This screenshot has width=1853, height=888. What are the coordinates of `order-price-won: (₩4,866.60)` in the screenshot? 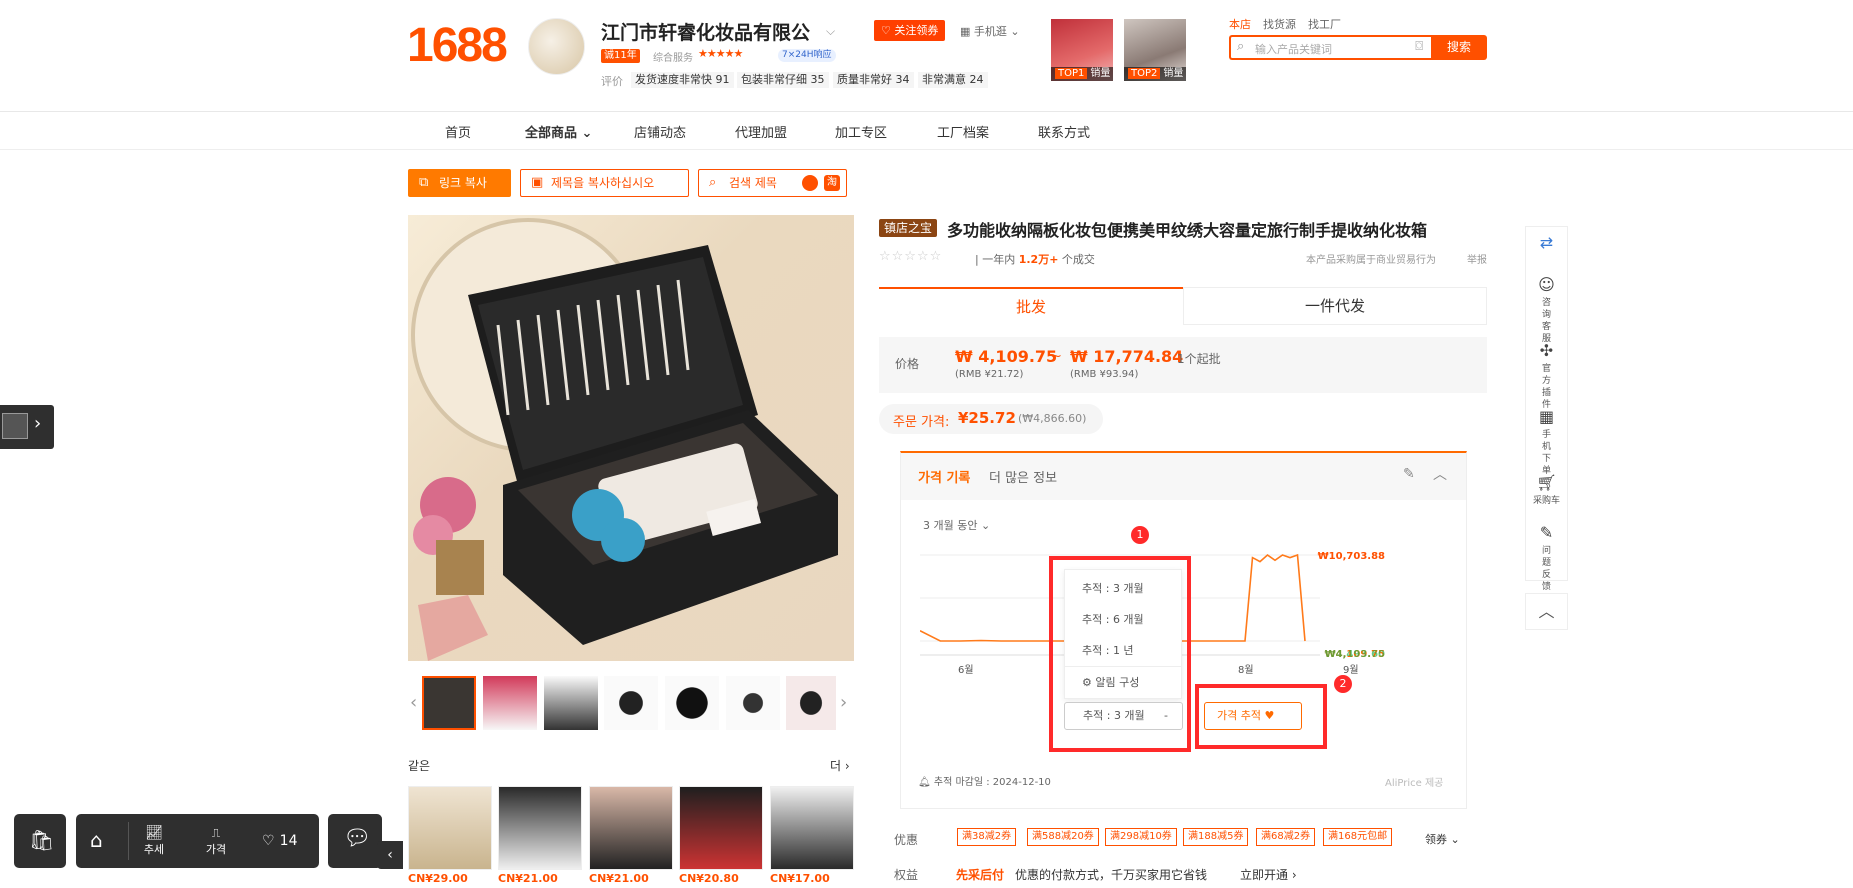 It's located at (1052, 418).